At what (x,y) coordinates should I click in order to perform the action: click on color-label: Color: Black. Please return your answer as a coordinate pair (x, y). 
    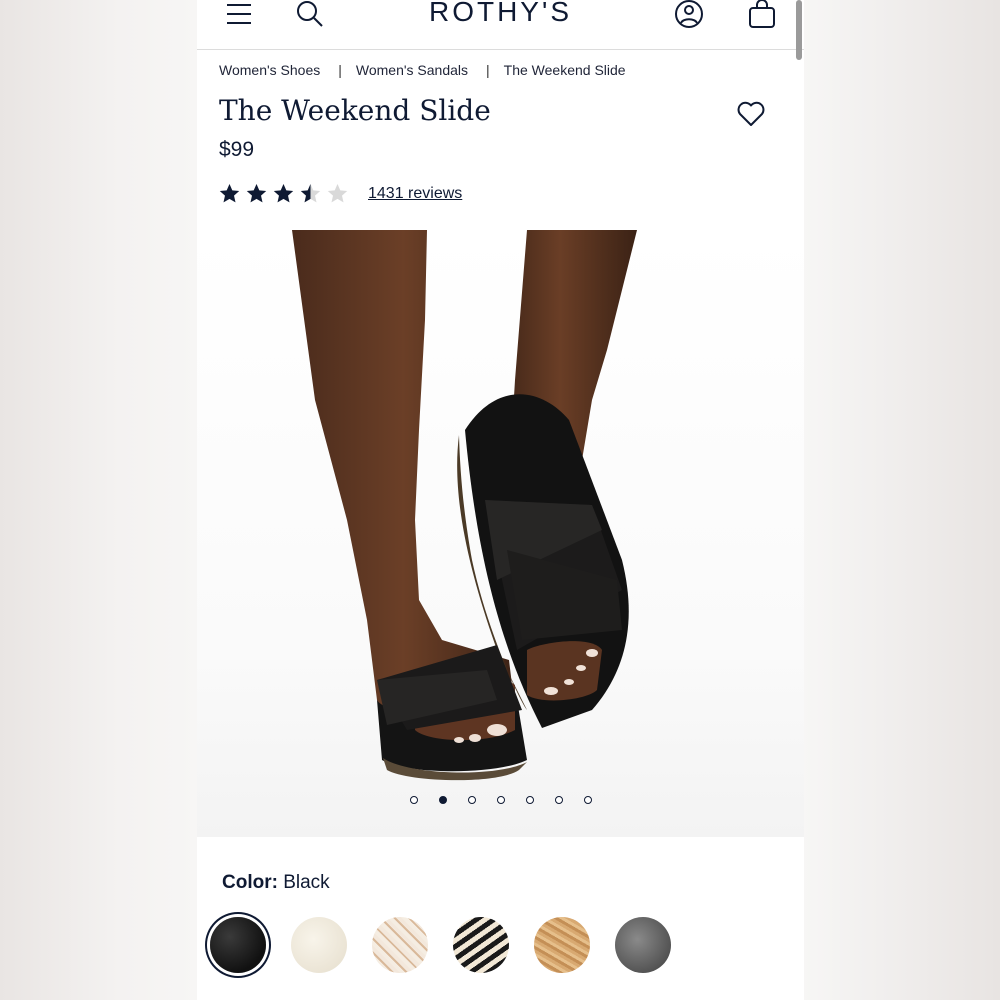
    Looking at the image, I should click on (276, 883).